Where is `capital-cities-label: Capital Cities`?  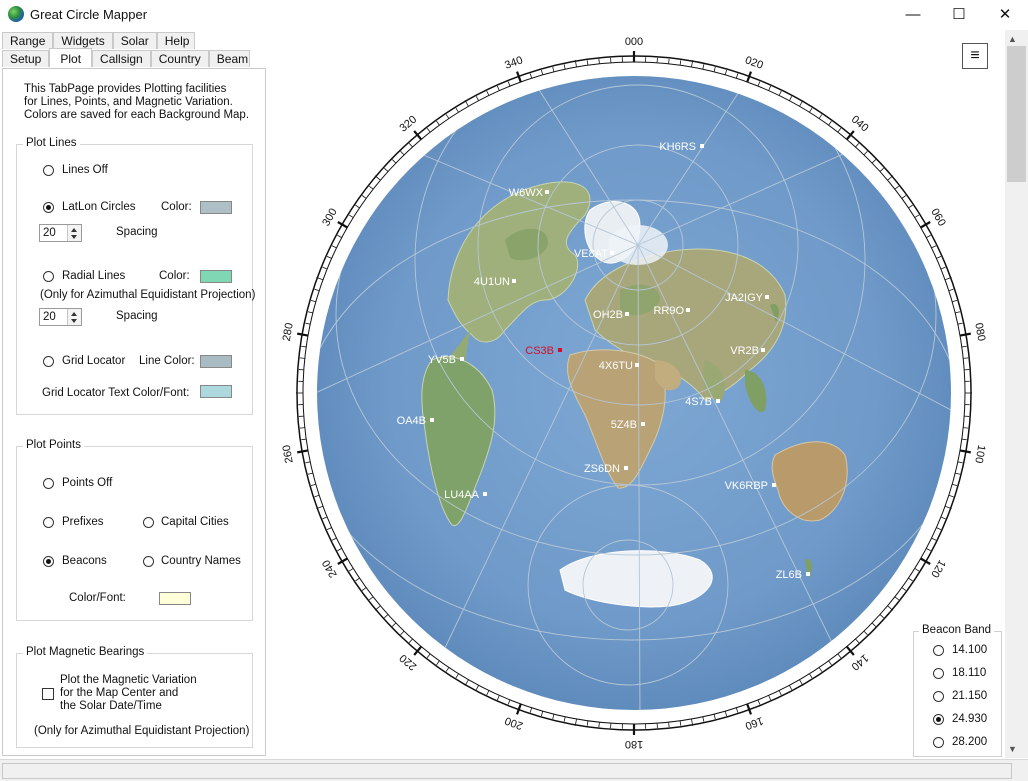
capital-cities-label: Capital Cities is located at coordinates (195, 522).